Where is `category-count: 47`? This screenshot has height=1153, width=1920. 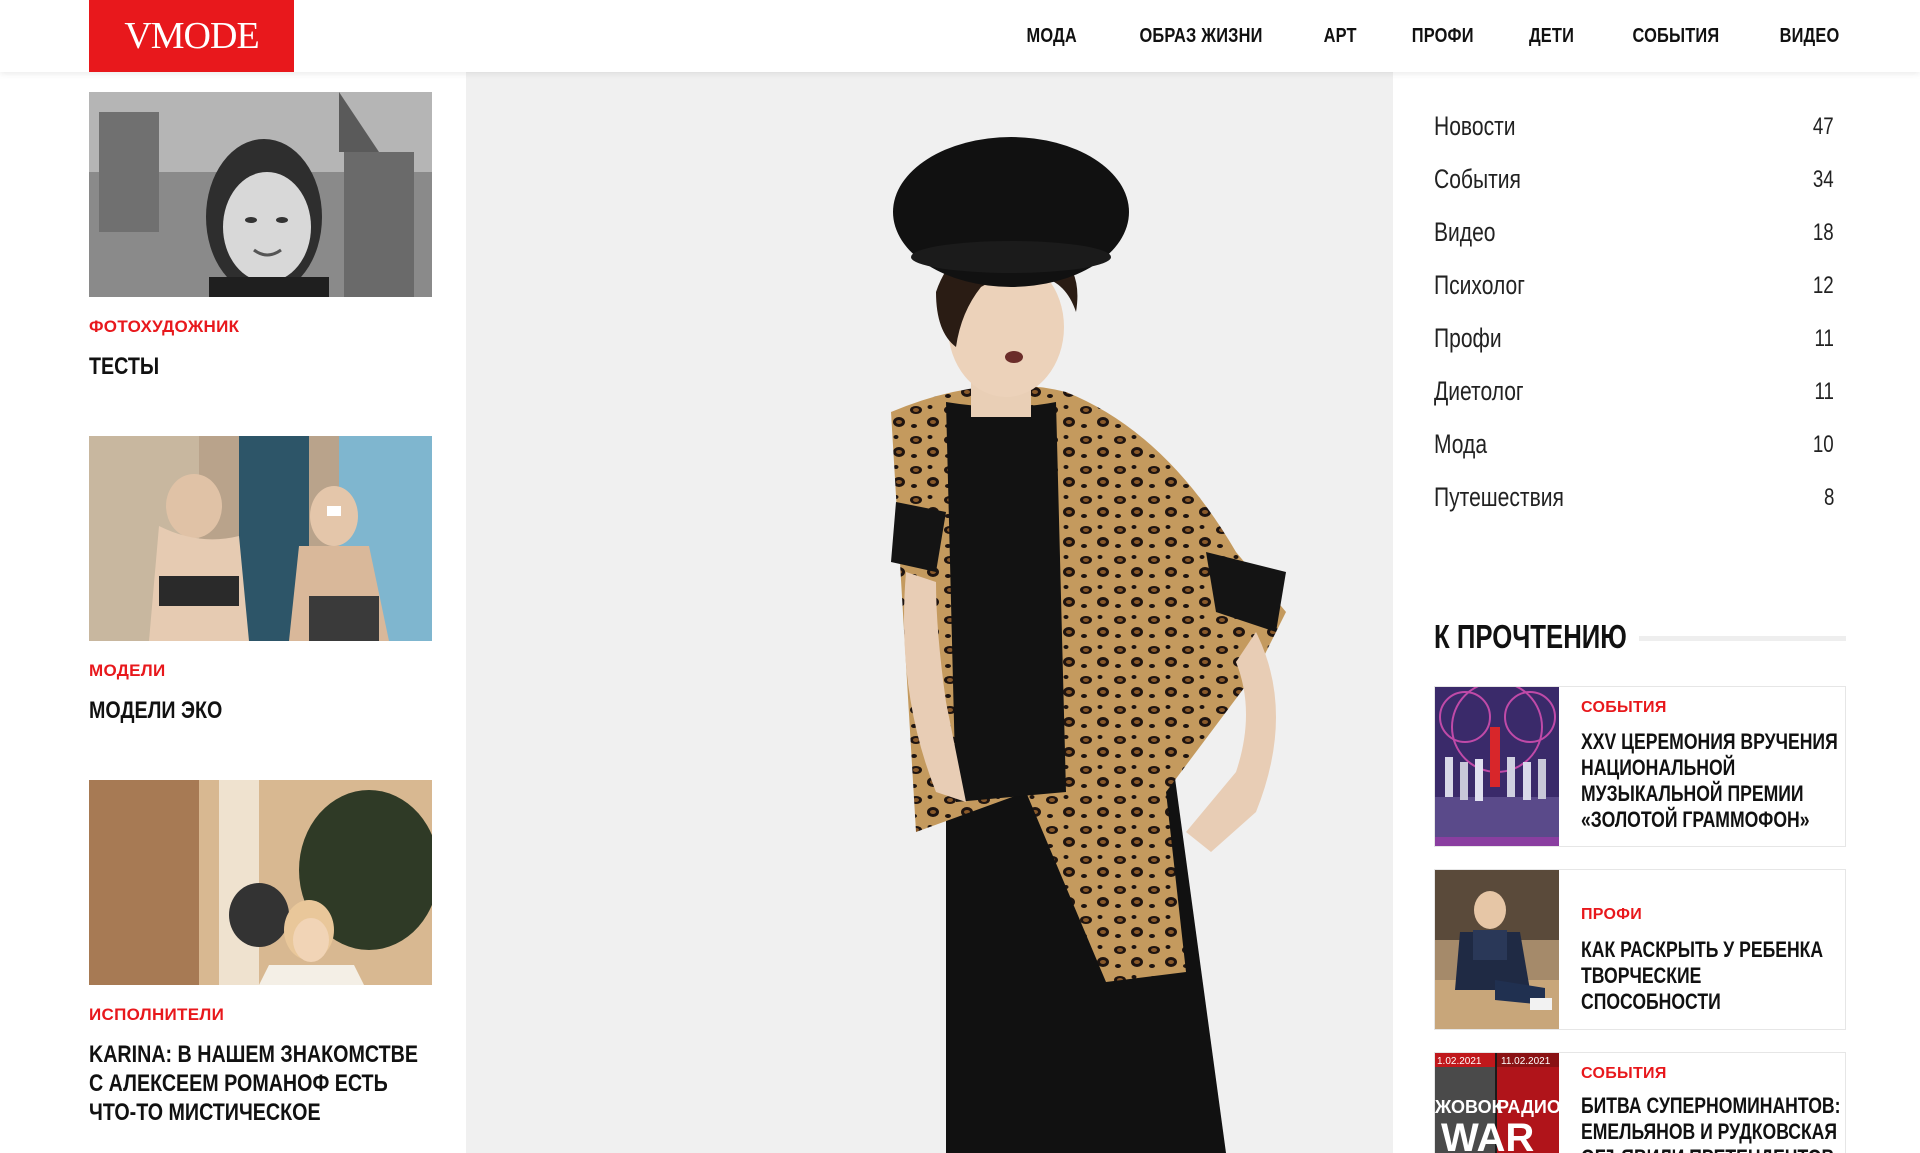
category-count: 47 is located at coordinates (1823, 126).